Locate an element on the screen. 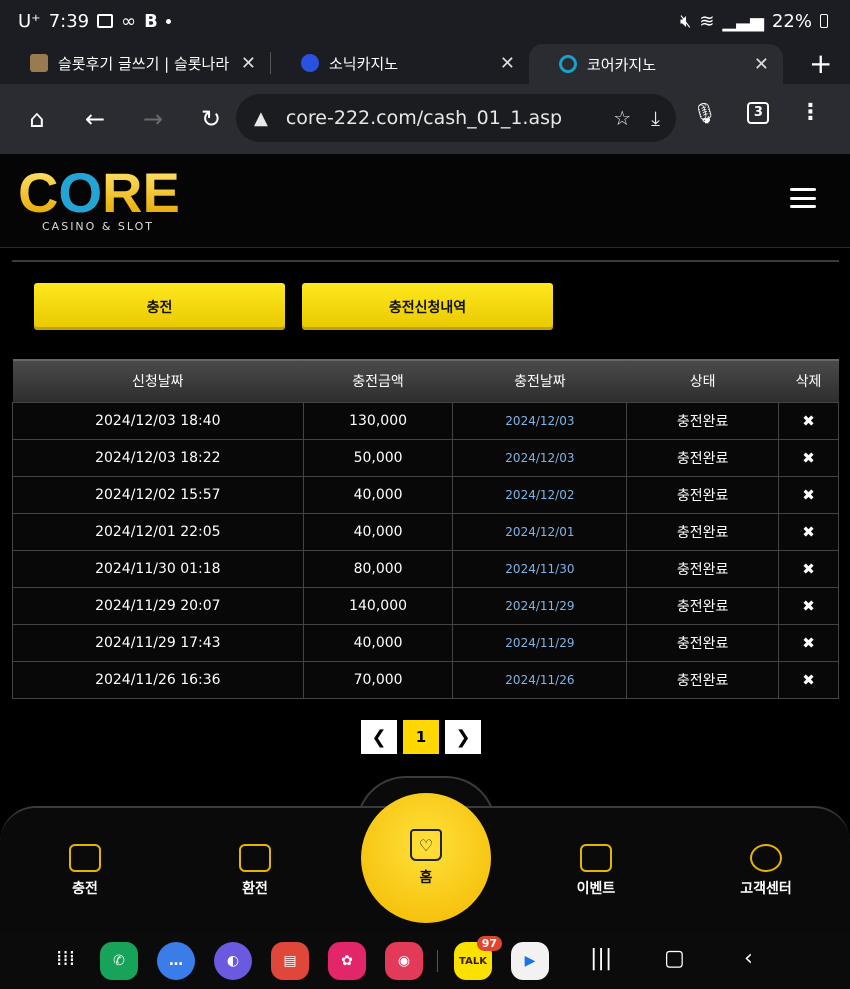  nav-home-button: ♡ 홈 is located at coordinates (426, 858).